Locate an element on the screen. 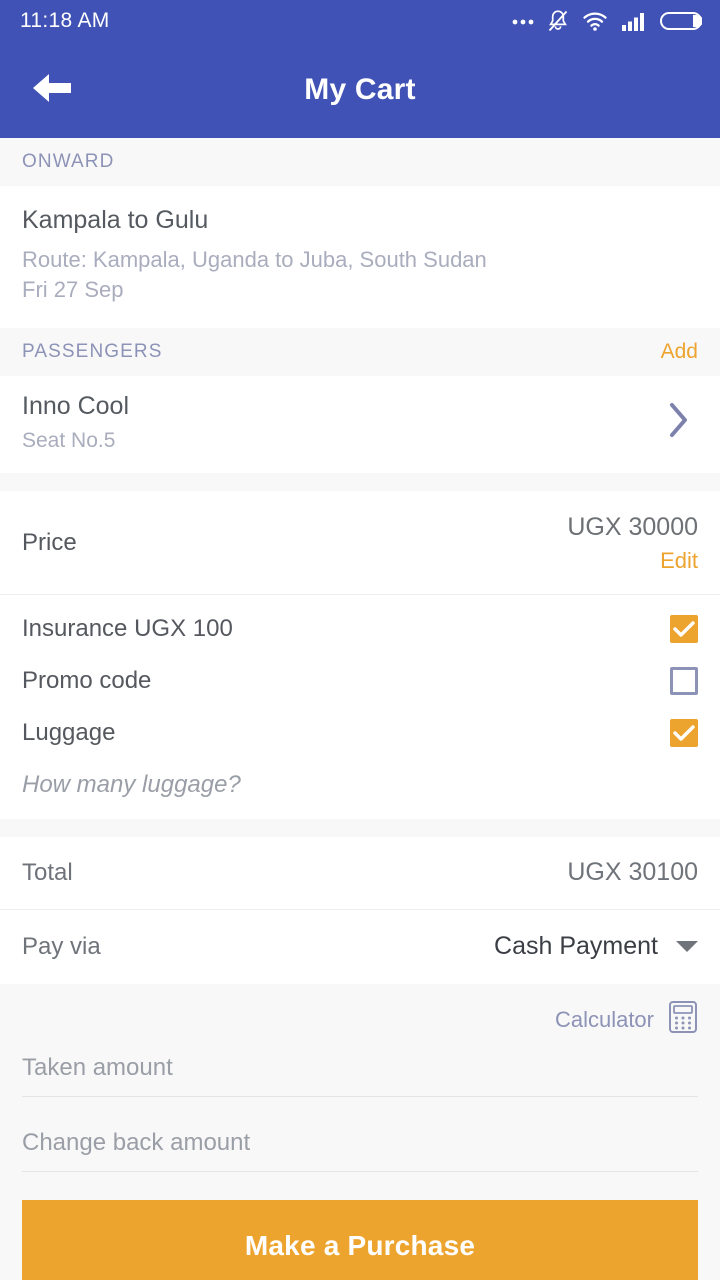 The width and height of the screenshot is (720, 1280). battery-icon is located at coordinates (681, 21).